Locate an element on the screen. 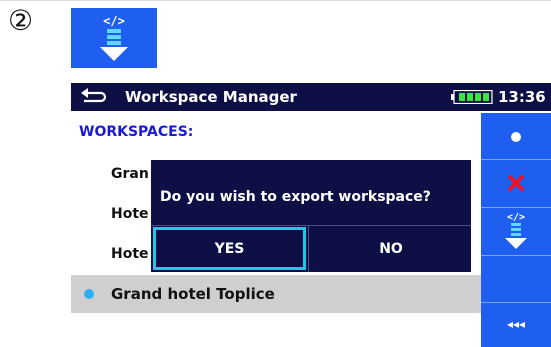  more-arrows-icon: ◂◂◂ is located at coordinates (516, 324).